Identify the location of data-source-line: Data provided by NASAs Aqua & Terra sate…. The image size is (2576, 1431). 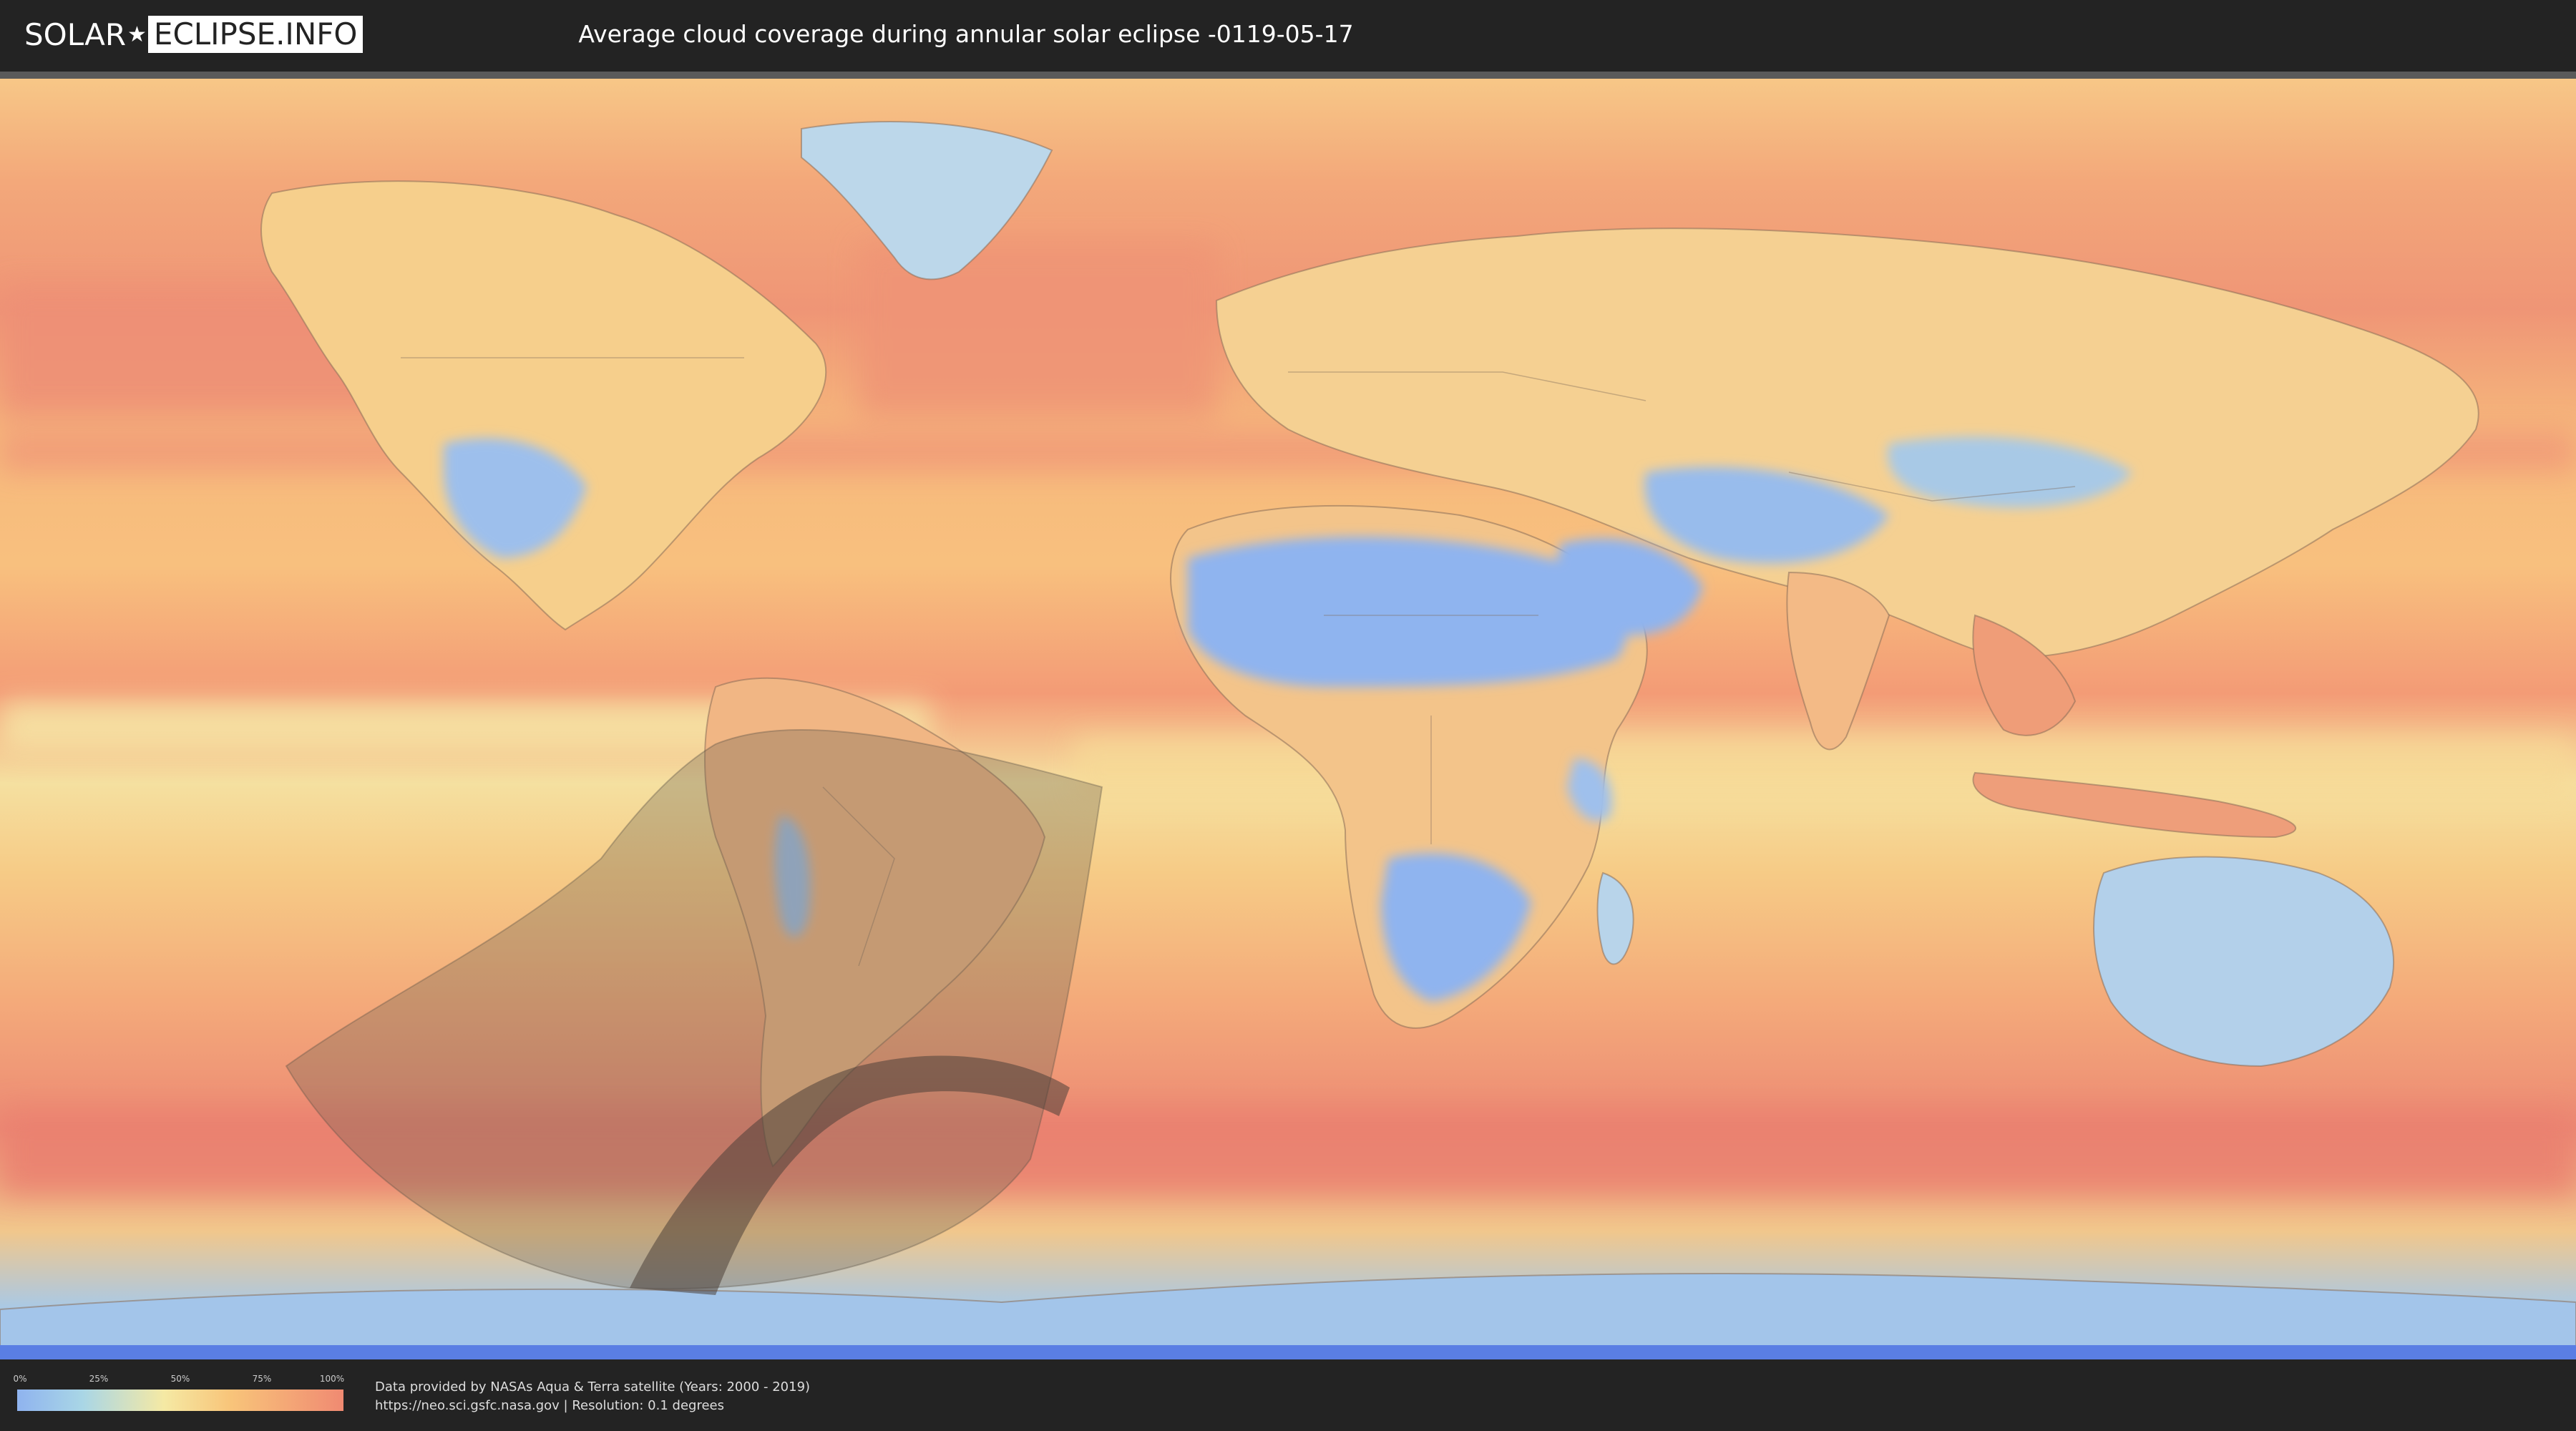
(593, 1387).